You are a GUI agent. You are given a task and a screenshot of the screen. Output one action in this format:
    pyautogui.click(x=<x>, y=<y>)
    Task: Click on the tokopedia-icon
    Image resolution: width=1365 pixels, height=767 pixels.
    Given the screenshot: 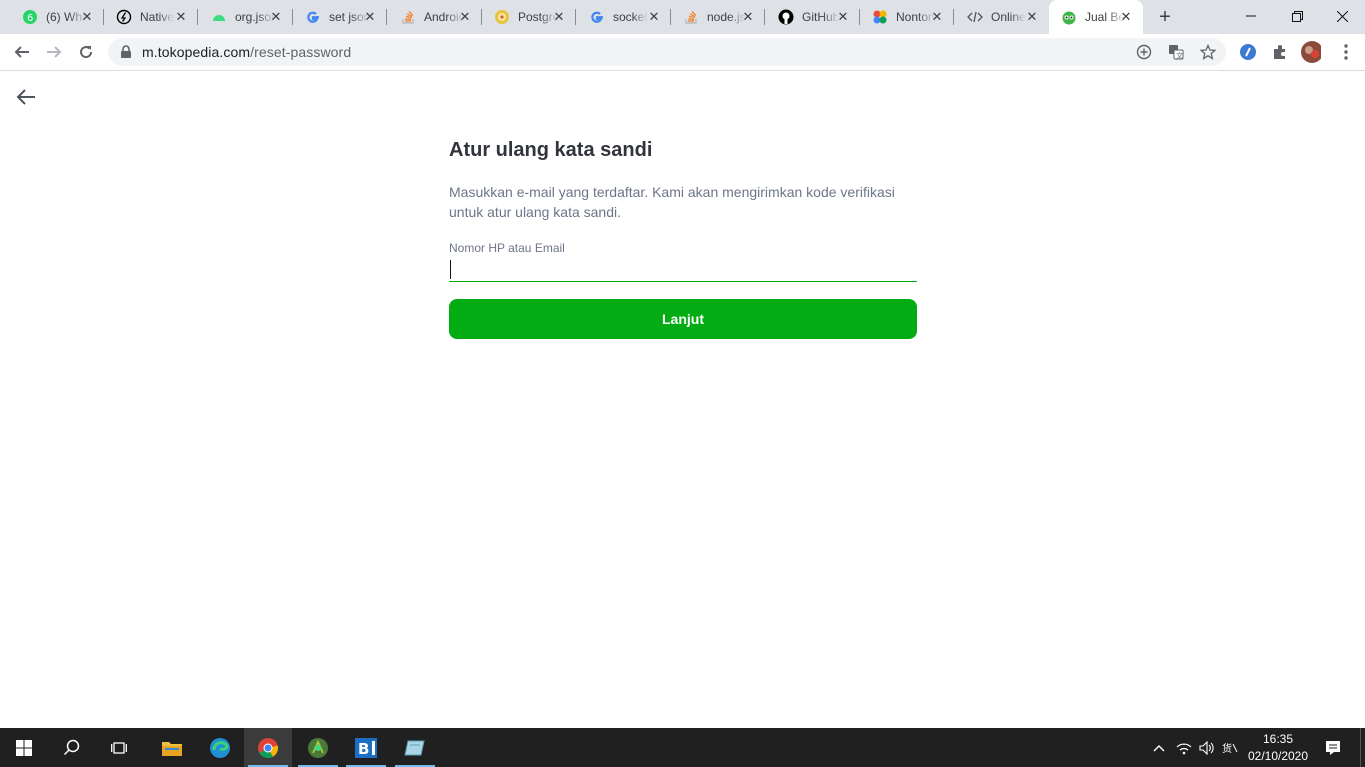 What is the action you would take?
    pyautogui.click(x=1069, y=17)
    